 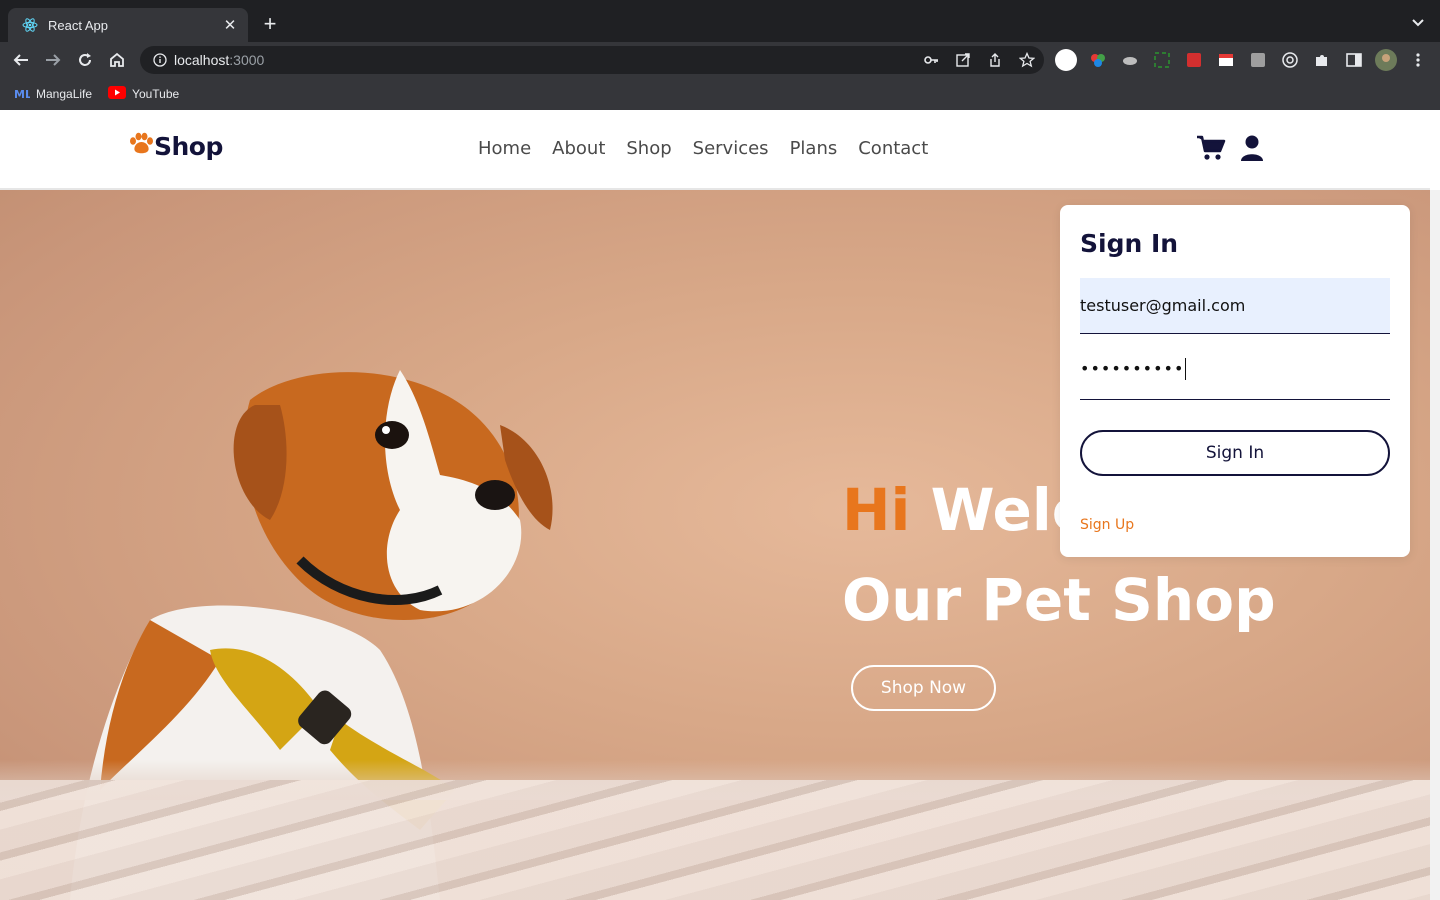 I want to click on browser-toolbar: localhost:3000, so click(x=720, y=60).